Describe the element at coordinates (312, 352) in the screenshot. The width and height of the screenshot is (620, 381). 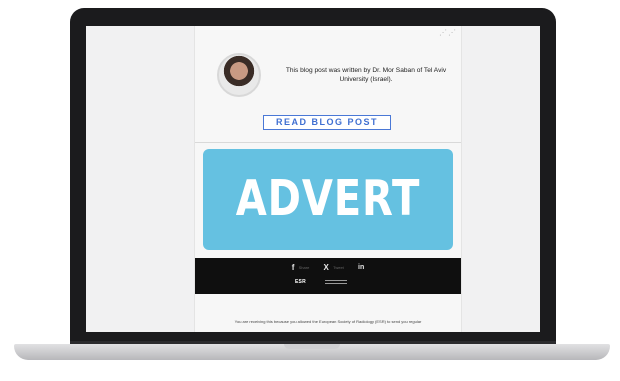
I see `laptop-base` at that location.